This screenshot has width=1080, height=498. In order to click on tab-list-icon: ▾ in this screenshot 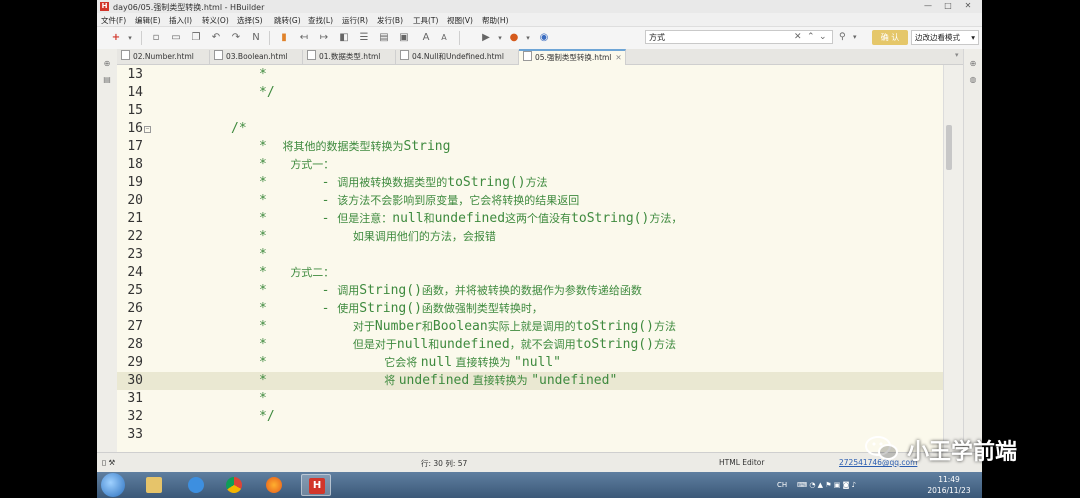, I will do `click(957, 55)`.